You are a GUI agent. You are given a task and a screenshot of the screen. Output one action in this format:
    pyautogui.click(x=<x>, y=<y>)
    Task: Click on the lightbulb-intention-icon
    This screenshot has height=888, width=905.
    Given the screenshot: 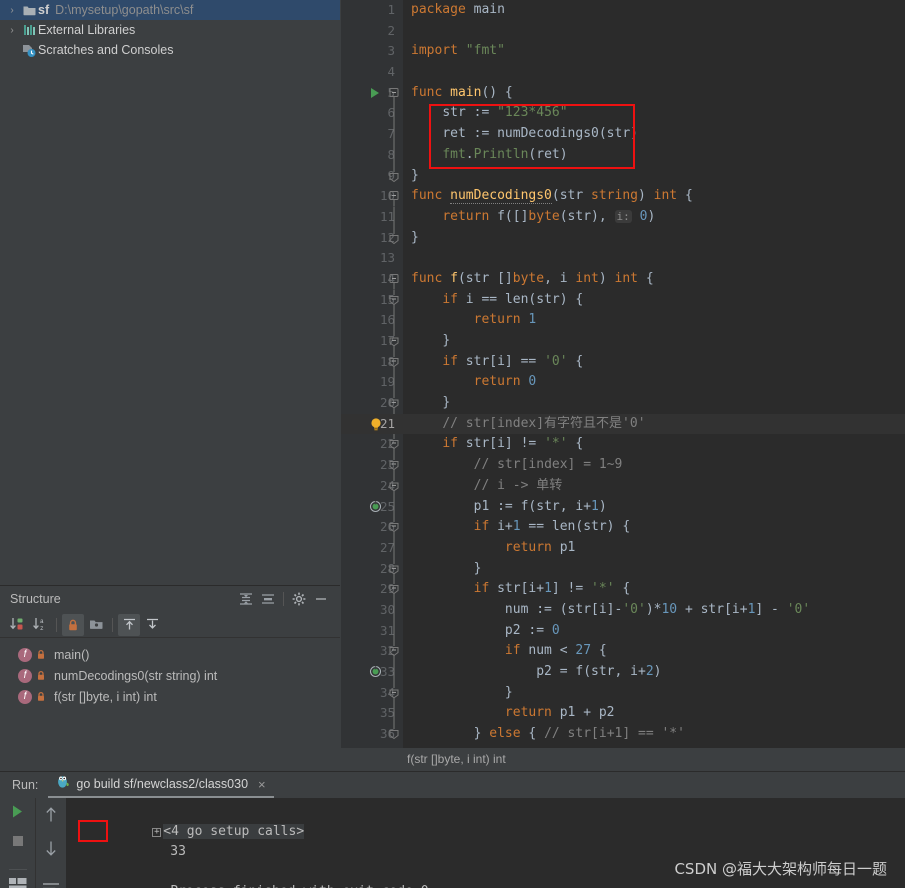 What is the action you would take?
    pyautogui.click(x=376, y=424)
    